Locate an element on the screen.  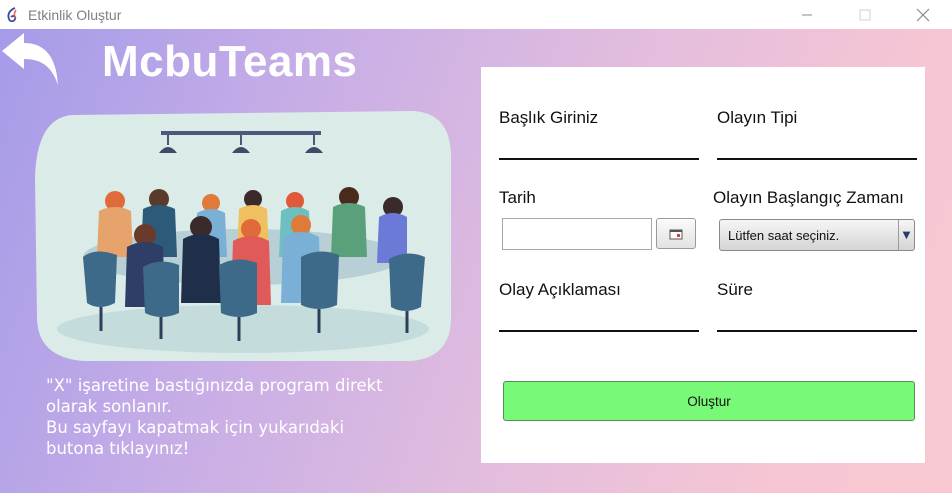
chevron-down-icon: ▼ is located at coordinates (906, 235).